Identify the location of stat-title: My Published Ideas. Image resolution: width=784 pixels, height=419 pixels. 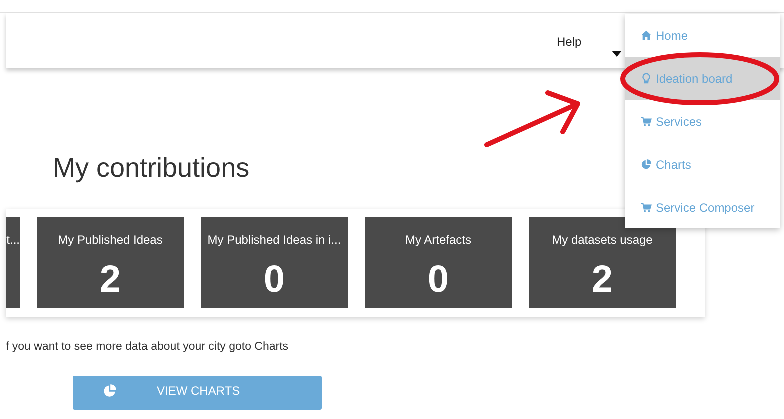
(110, 240).